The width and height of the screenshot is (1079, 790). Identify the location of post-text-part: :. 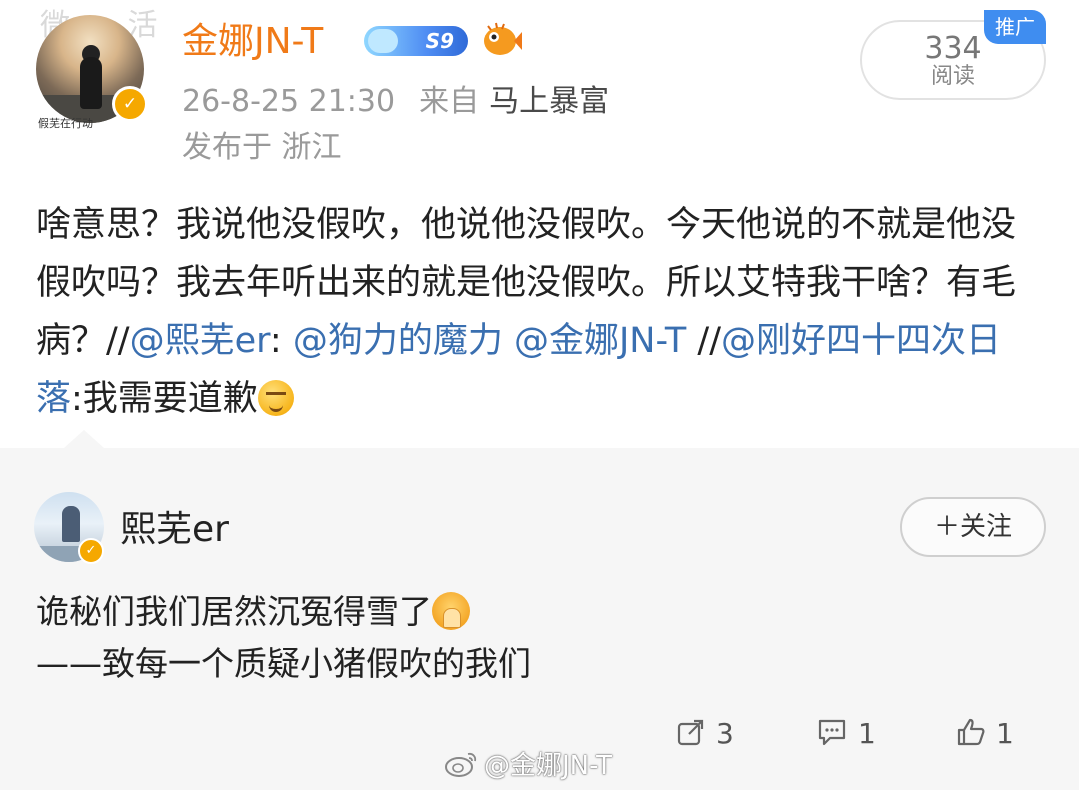
(281, 341).